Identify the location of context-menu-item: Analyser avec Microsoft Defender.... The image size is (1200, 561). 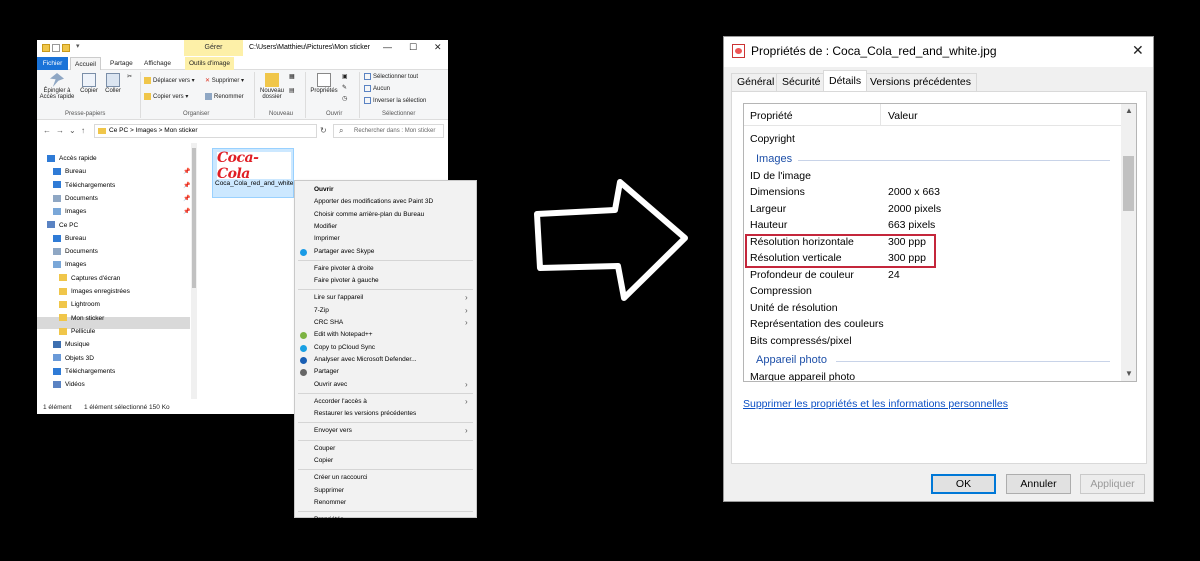
(365, 360).